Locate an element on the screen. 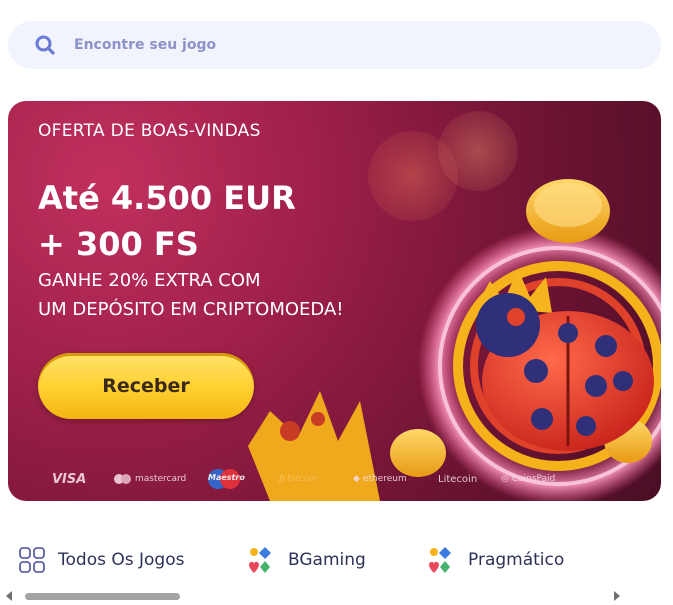 The width and height of the screenshot is (673, 605). scroll-right-arrow-icon is located at coordinates (617, 596).